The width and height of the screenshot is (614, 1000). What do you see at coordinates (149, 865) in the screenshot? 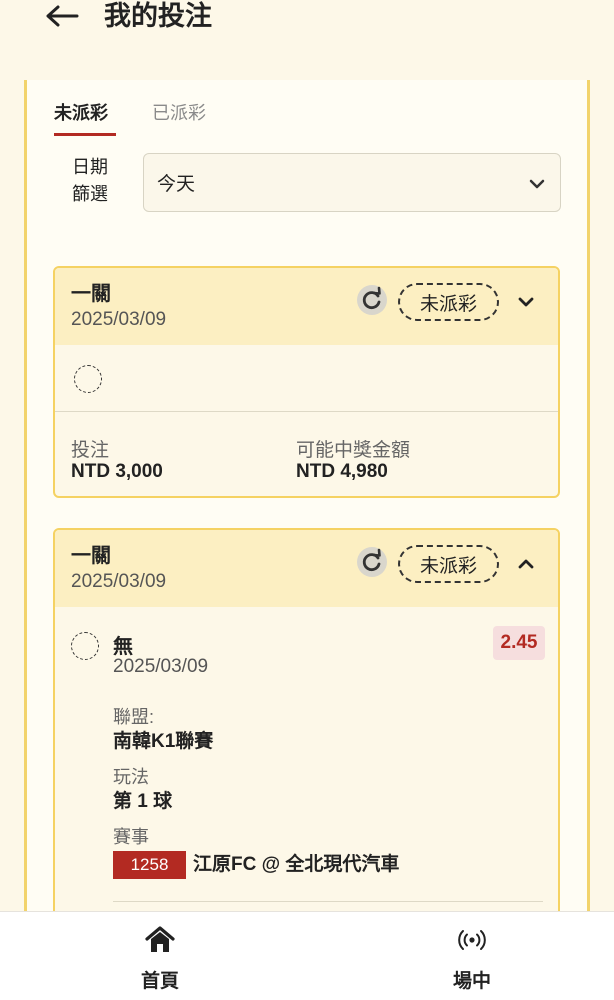
I see `event-id-badge: 1258` at bounding box center [149, 865].